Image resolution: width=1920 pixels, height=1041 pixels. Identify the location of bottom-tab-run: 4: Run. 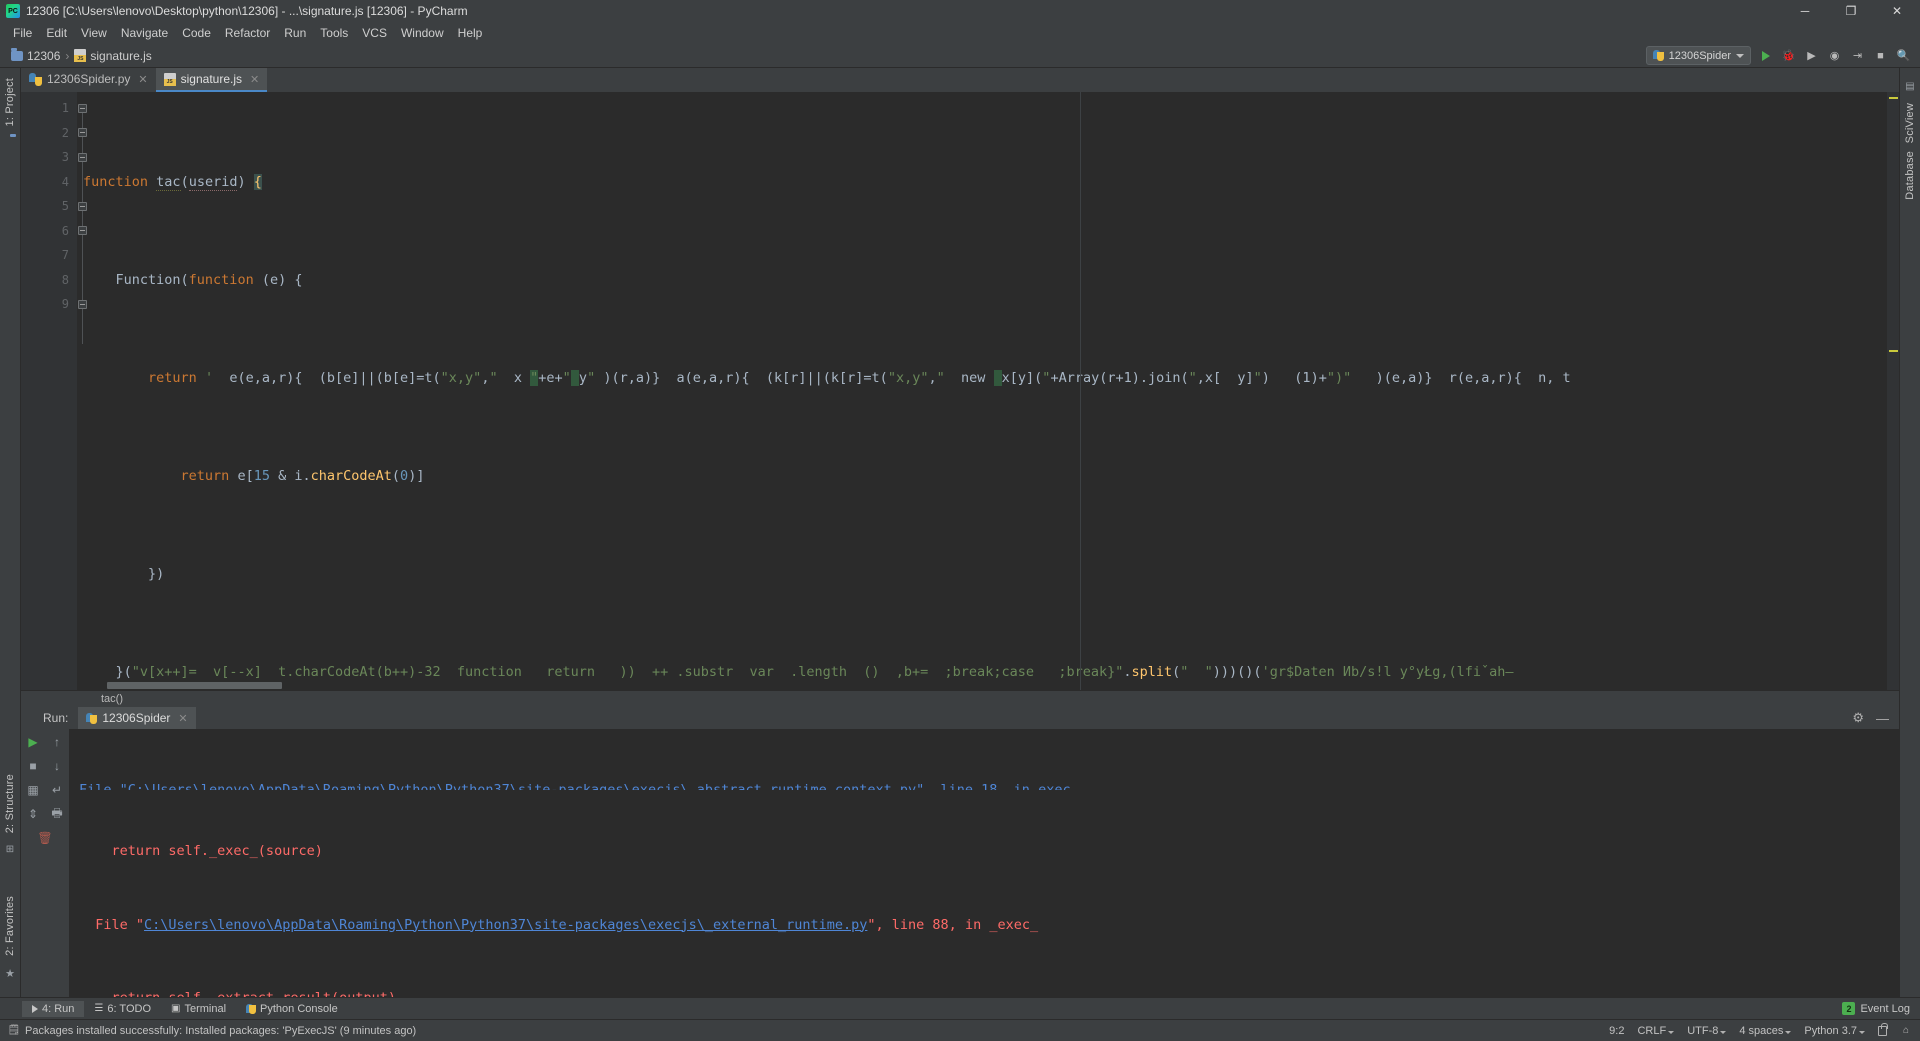
(53, 1008).